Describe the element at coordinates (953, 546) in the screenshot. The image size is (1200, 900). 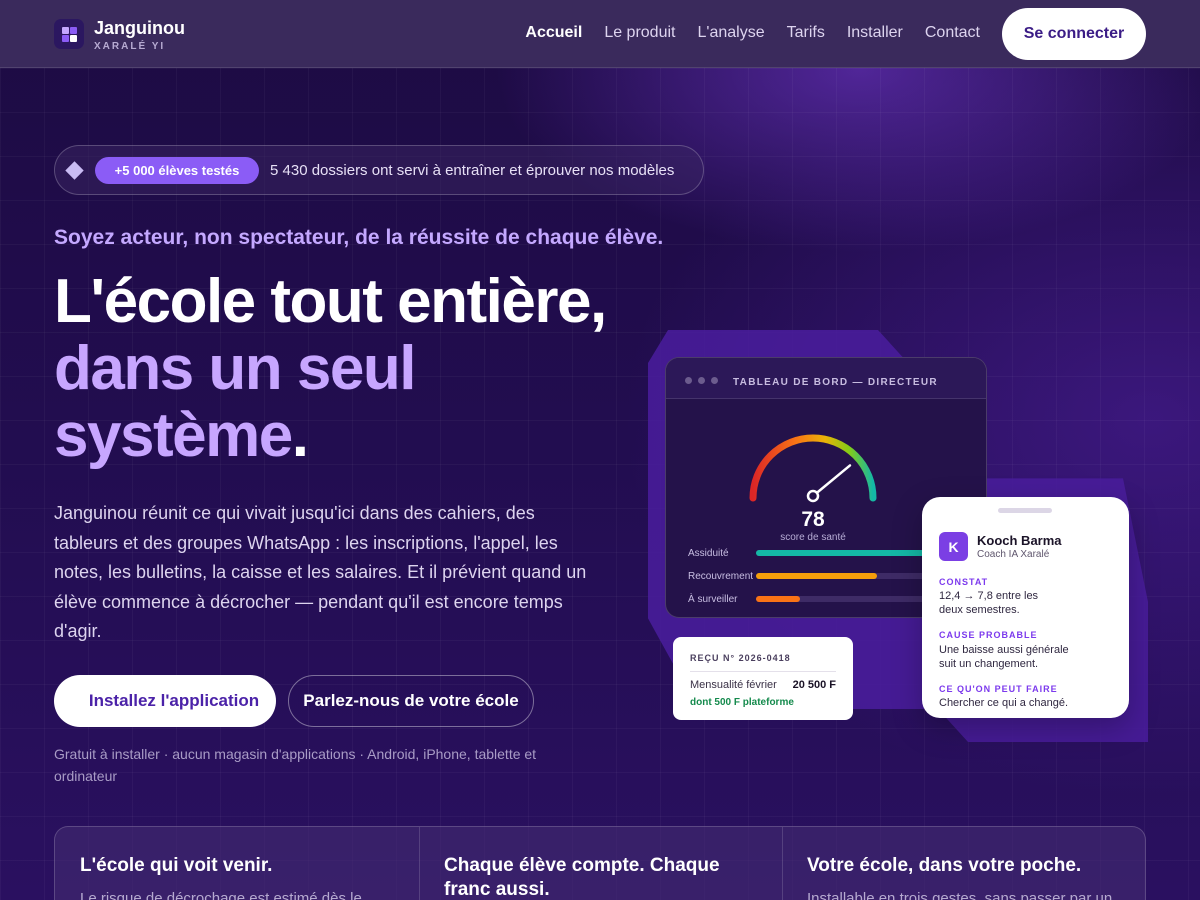
I see `coach-avatar: K` at that location.